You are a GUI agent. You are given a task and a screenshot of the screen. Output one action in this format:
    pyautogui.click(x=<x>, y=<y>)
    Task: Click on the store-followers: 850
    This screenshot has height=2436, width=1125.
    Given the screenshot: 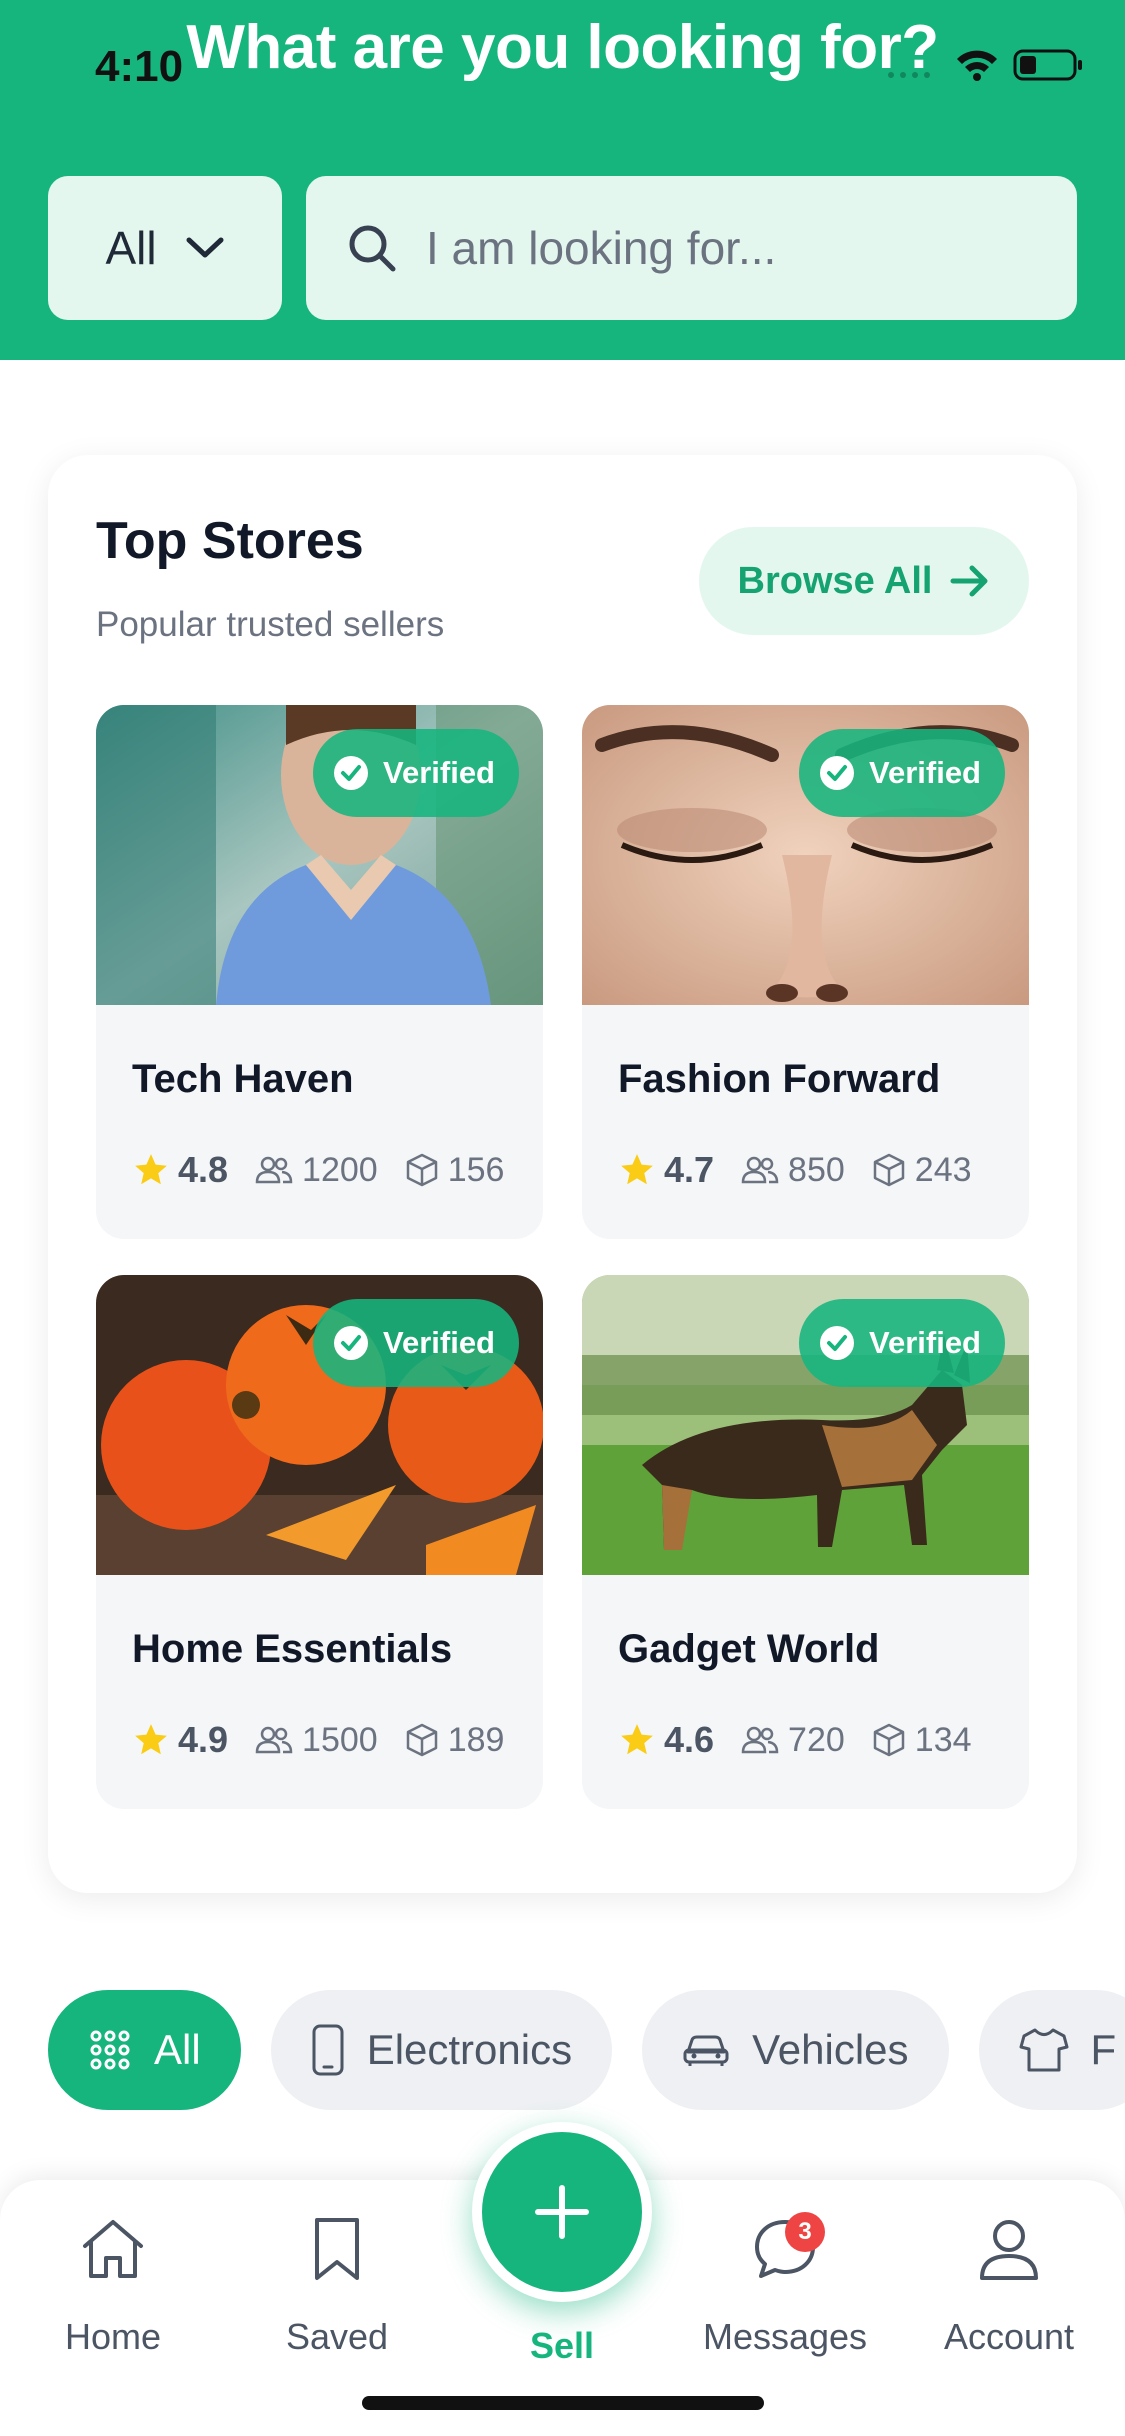 What is the action you would take?
    pyautogui.click(x=792, y=1170)
    